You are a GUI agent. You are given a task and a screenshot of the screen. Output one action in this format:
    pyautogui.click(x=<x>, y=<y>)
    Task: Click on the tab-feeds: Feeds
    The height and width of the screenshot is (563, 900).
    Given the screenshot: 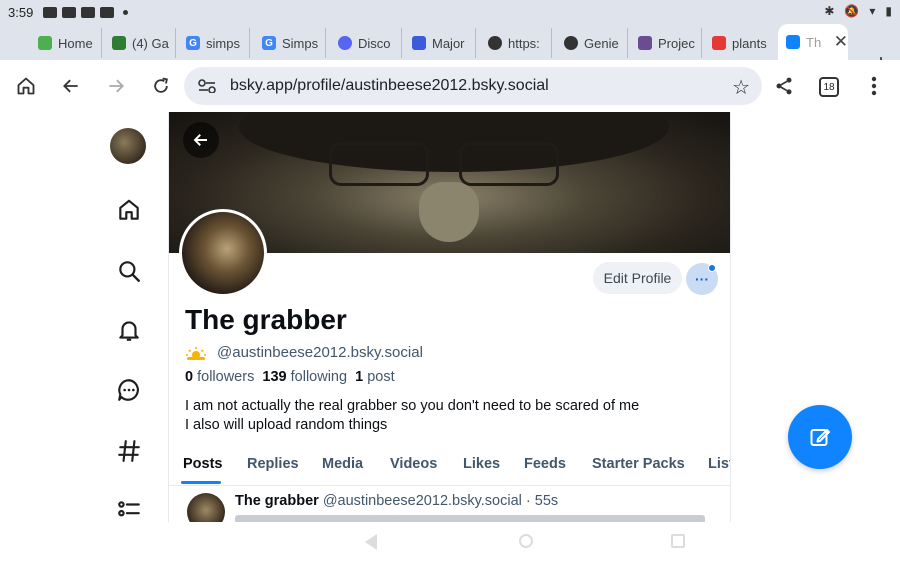 What is the action you would take?
    pyautogui.click(x=545, y=464)
    